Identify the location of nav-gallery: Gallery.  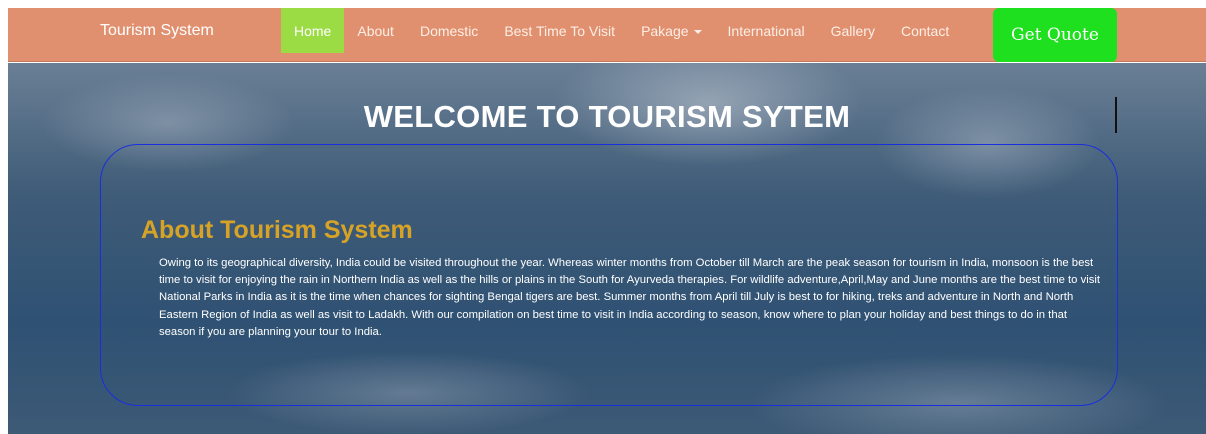
(853, 30).